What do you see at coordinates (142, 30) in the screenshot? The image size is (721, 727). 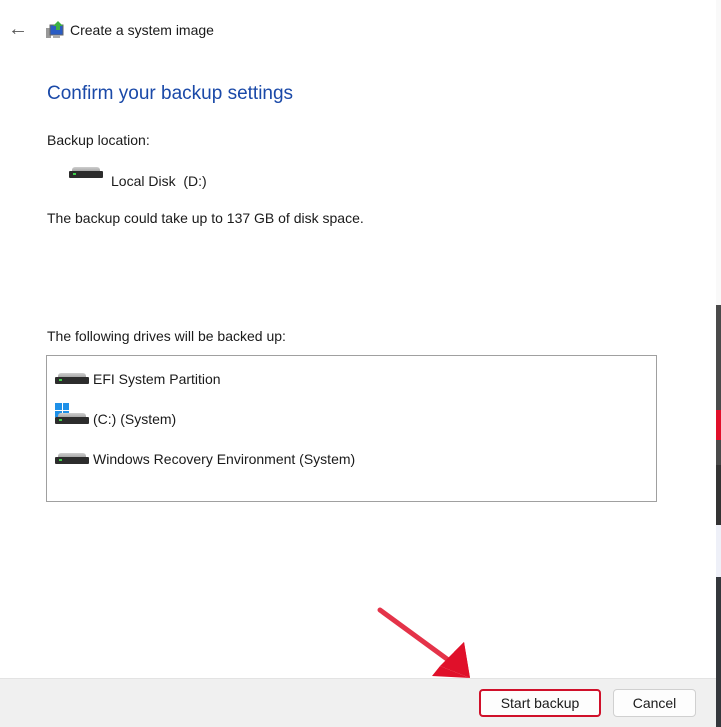 I see `window-title: Create a system image` at bounding box center [142, 30].